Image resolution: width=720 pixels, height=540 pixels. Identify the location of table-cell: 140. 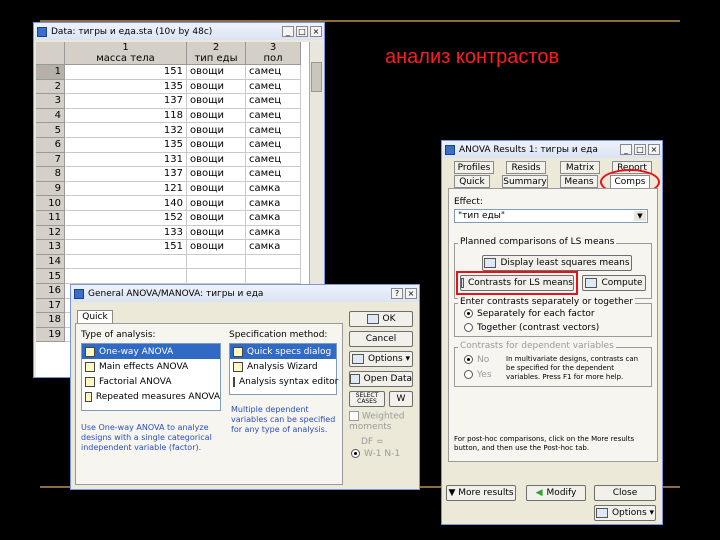
(125, 203).